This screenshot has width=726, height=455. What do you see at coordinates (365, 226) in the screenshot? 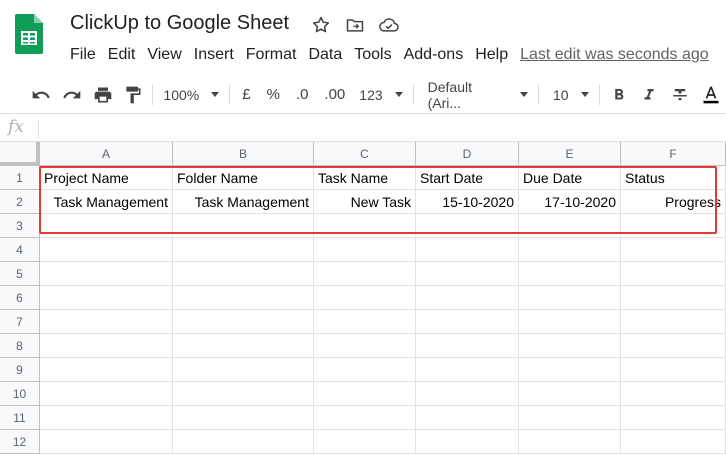
I see `cell-c3` at bounding box center [365, 226].